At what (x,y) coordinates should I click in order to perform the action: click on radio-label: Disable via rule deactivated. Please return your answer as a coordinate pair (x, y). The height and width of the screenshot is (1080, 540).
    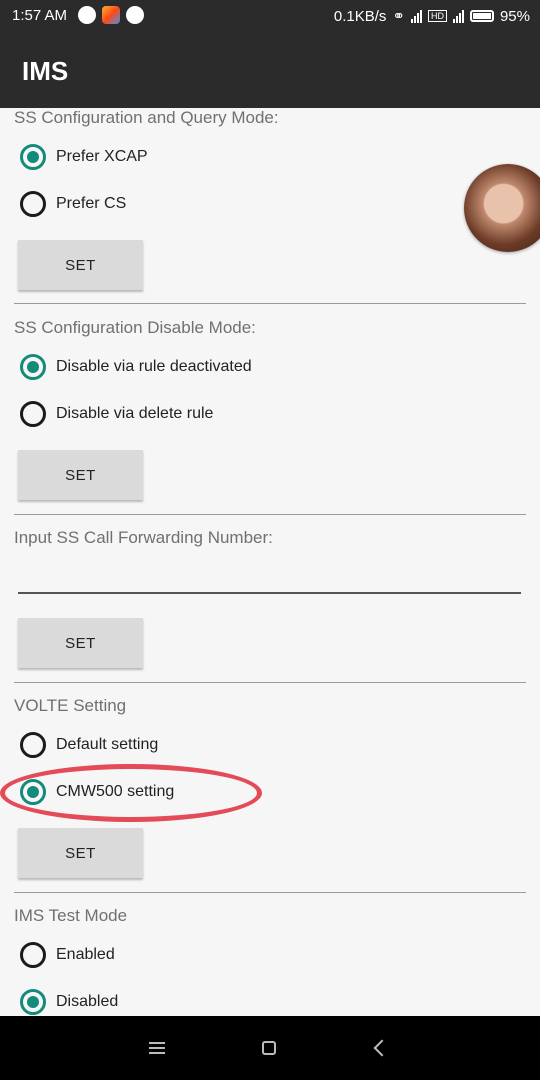
    Looking at the image, I should click on (154, 366).